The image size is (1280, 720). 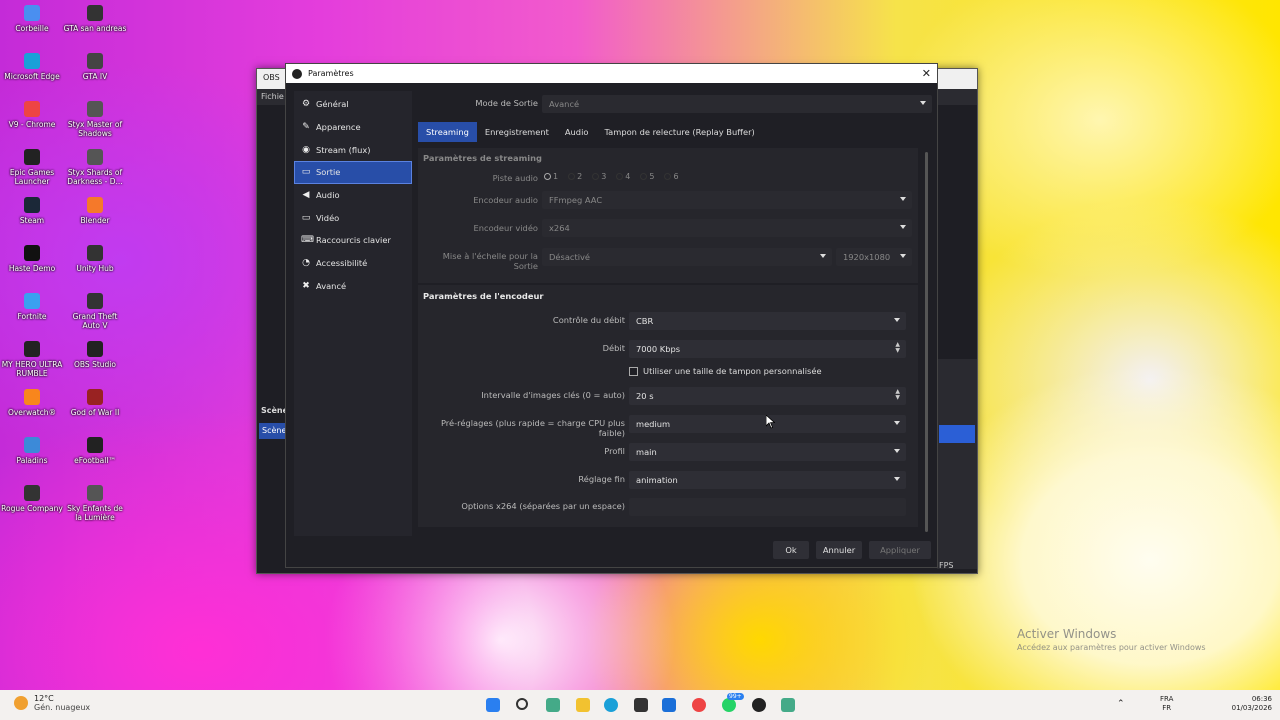 What do you see at coordinates (577, 132) in the screenshot?
I see `tab-2: Audio` at bounding box center [577, 132].